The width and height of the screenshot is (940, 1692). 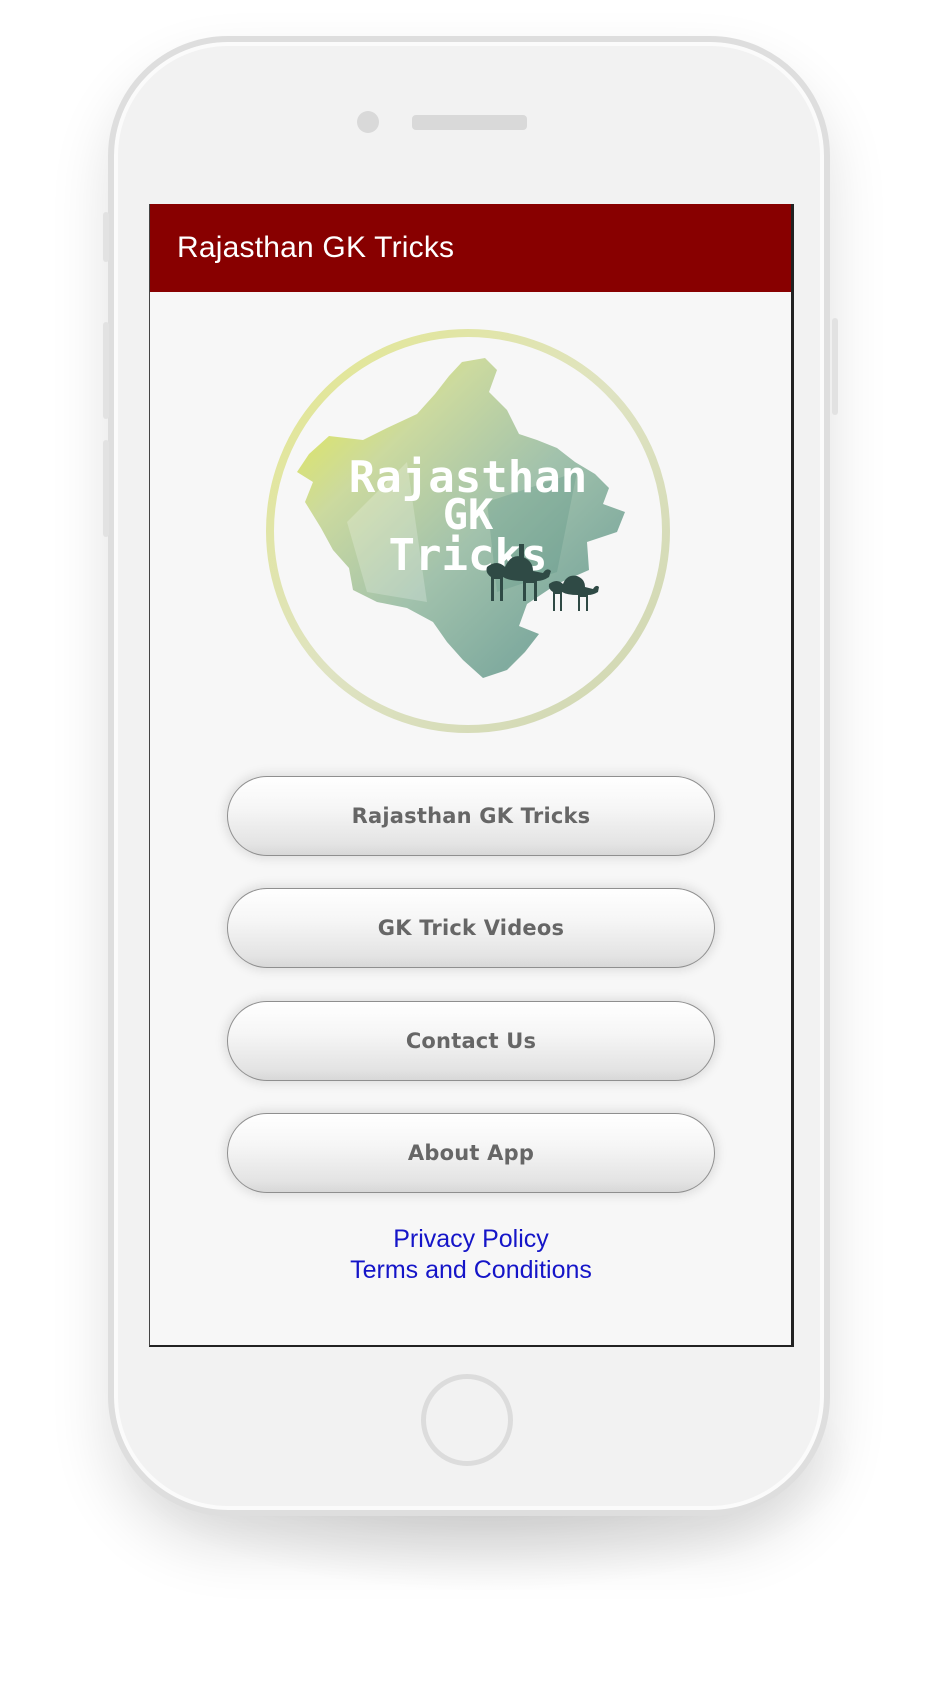 I want to click on rajasthan-gk-tricks-button: Rajasthan GK Tricks, so click(x=471, y=816).